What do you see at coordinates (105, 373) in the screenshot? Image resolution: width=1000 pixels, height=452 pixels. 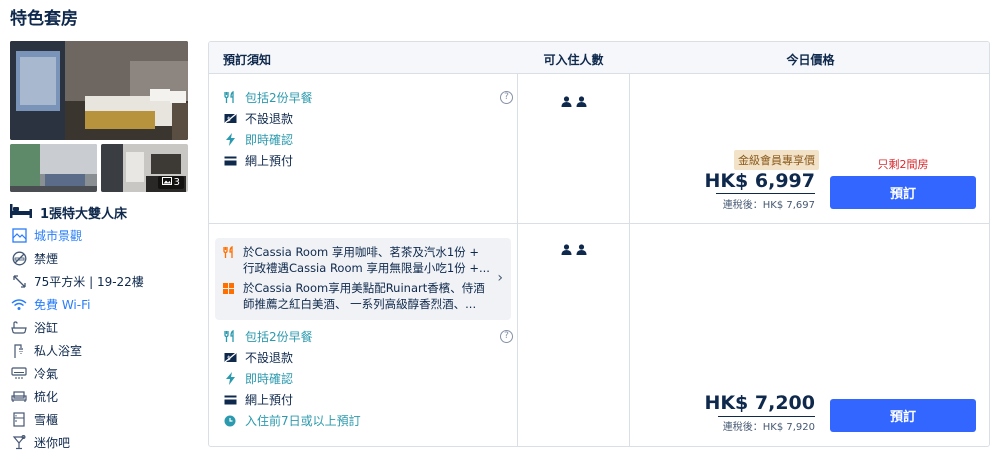 I see `amenity-aircon: 冷氣` at bounding box center [105, 373].